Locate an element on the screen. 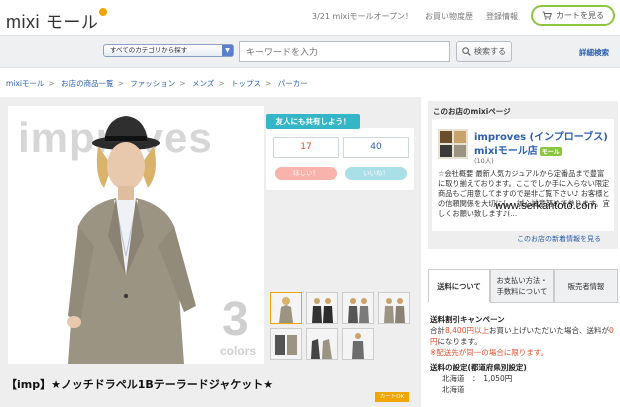  cart-label: カートを見る is located at coordinates (580, 15).